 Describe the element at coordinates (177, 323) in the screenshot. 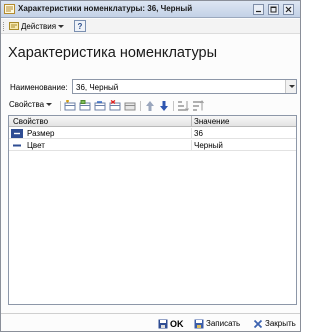

I see `ok-label: OK` at that location.